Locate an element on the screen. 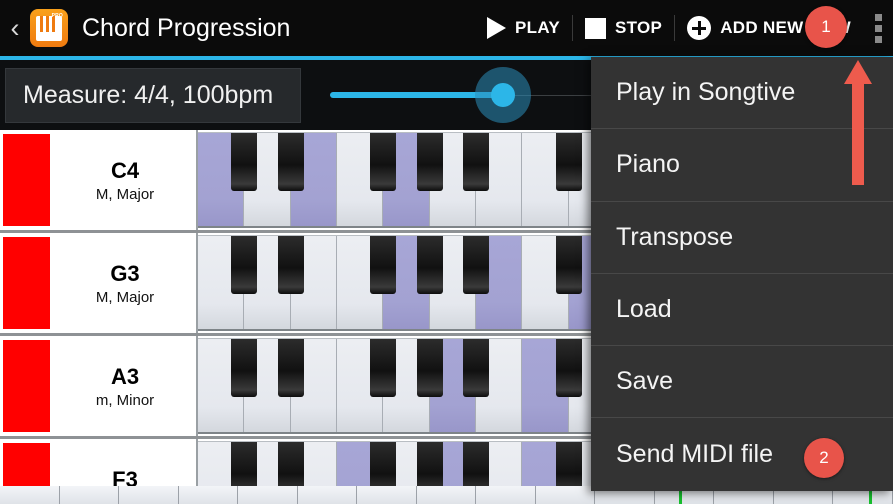 Image resolution: width=893 pixels, height=504 pixels. stop-icon is located at coordinates (596, 28).